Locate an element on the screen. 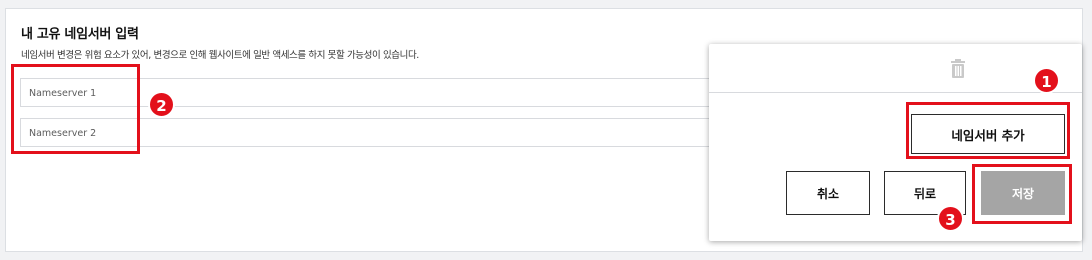 Image resolution: width=1092 pixels, height=260 pixels. section-title: 내 고유 네임서버 입력 is located at coordinates (80, 34).